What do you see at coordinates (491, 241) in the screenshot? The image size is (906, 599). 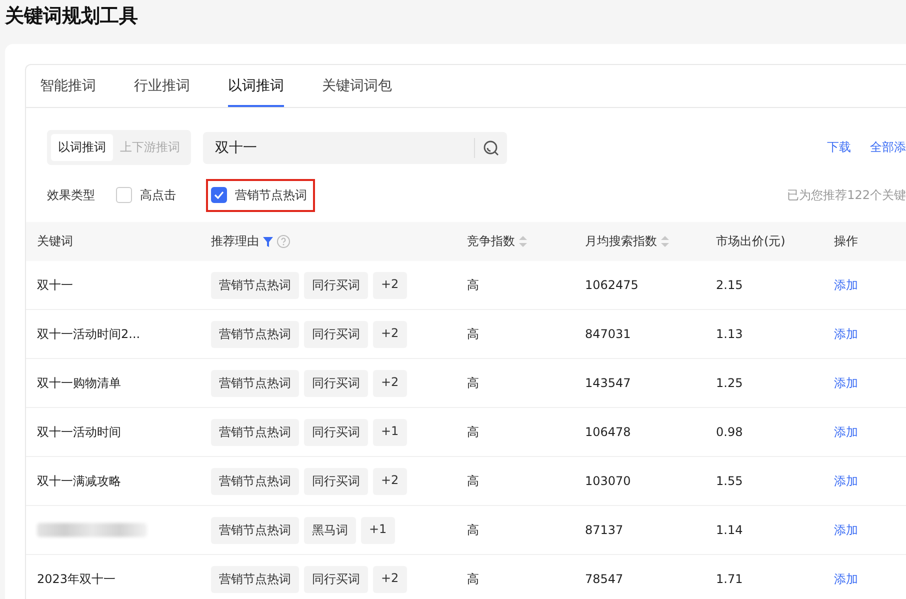 I see `column-header: 竞争指数` at bounding box center [491, 241].